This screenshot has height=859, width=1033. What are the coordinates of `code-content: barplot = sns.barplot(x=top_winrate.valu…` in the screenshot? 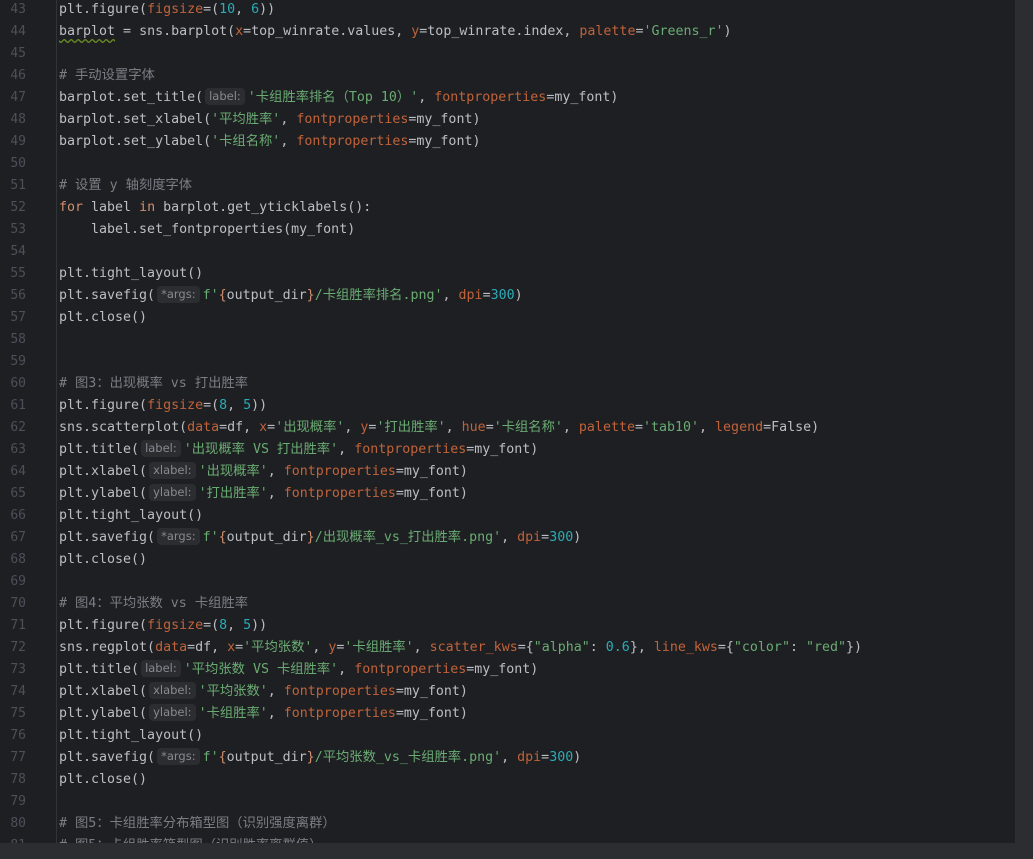 It's located at (395, 32).